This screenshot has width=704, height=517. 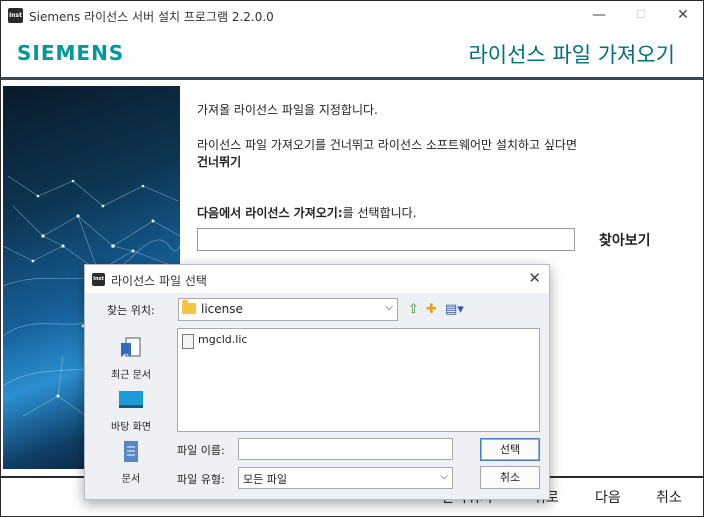 What do you see at coordinates (201, 479) in the screenshot?
I see `file-type-label: 파일 유형:` at bounding box center [201, 479].